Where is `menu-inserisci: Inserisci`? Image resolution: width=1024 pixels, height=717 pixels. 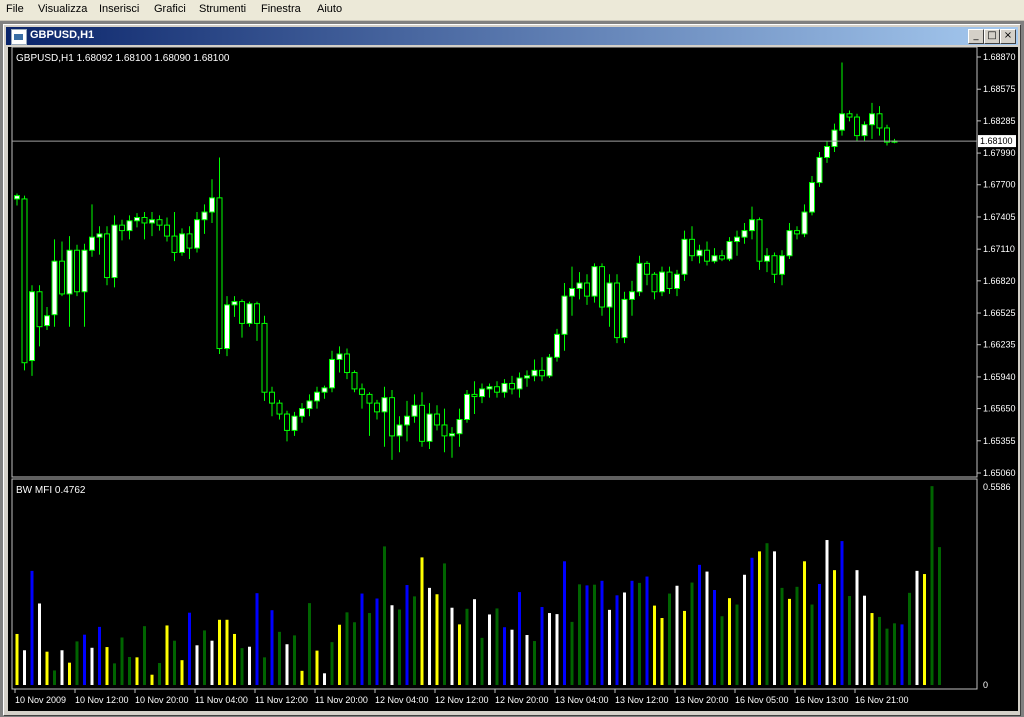 menu-inserisci: Inserisci is located at coordinates (119, 9).